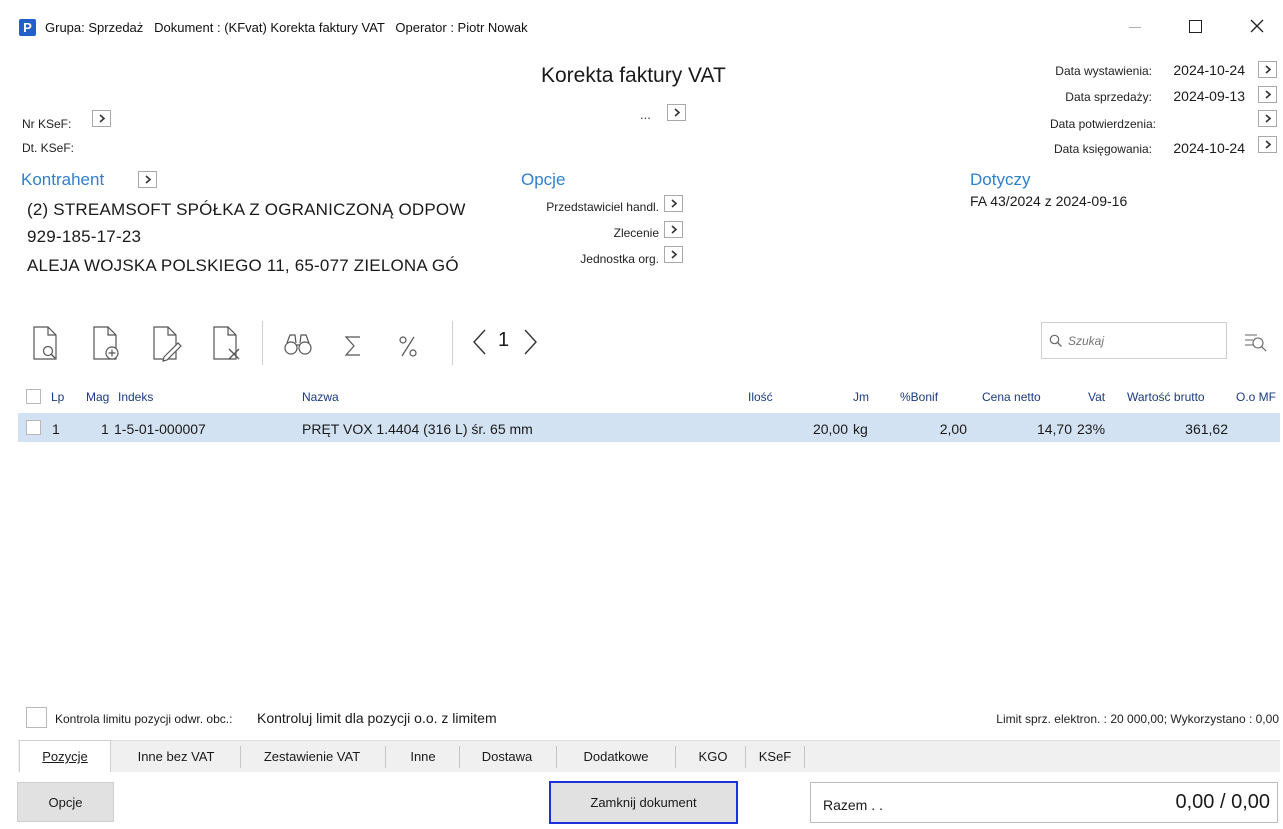  I want to click on maximize-button, so click(1195, 26).